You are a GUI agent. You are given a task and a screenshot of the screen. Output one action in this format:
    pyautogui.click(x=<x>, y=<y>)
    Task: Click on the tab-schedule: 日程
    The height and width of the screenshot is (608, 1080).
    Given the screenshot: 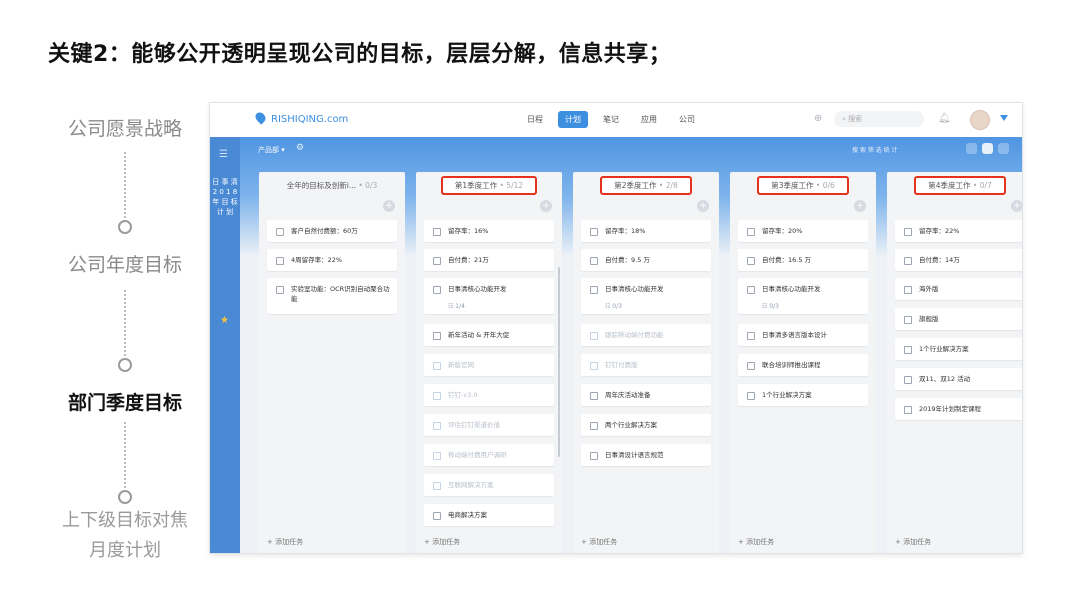 What is the action you would take?
    pyautogui.click(x=535, y=119)
    